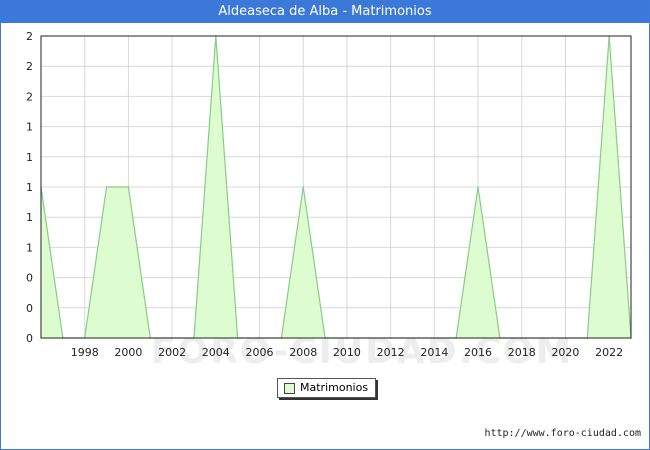 This screenshot has width=650, height=450. Describe the element at coordinates (216, 352) in the screenshot. I see `x-tick-label: 2004` at that location.